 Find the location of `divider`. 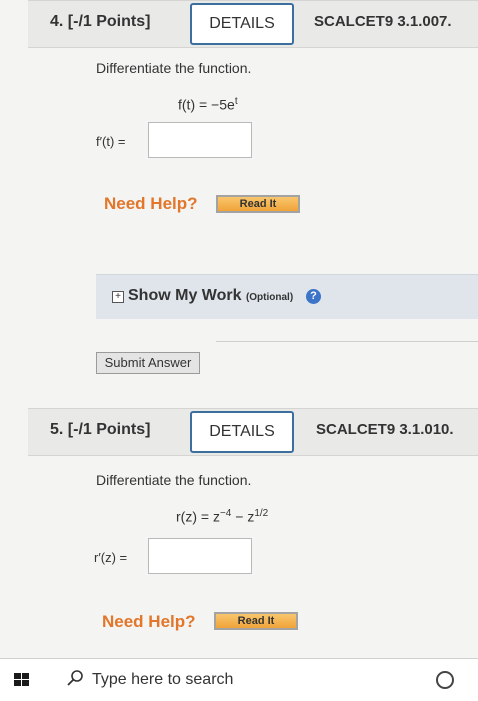

divider is located at coordinates (347, 341).